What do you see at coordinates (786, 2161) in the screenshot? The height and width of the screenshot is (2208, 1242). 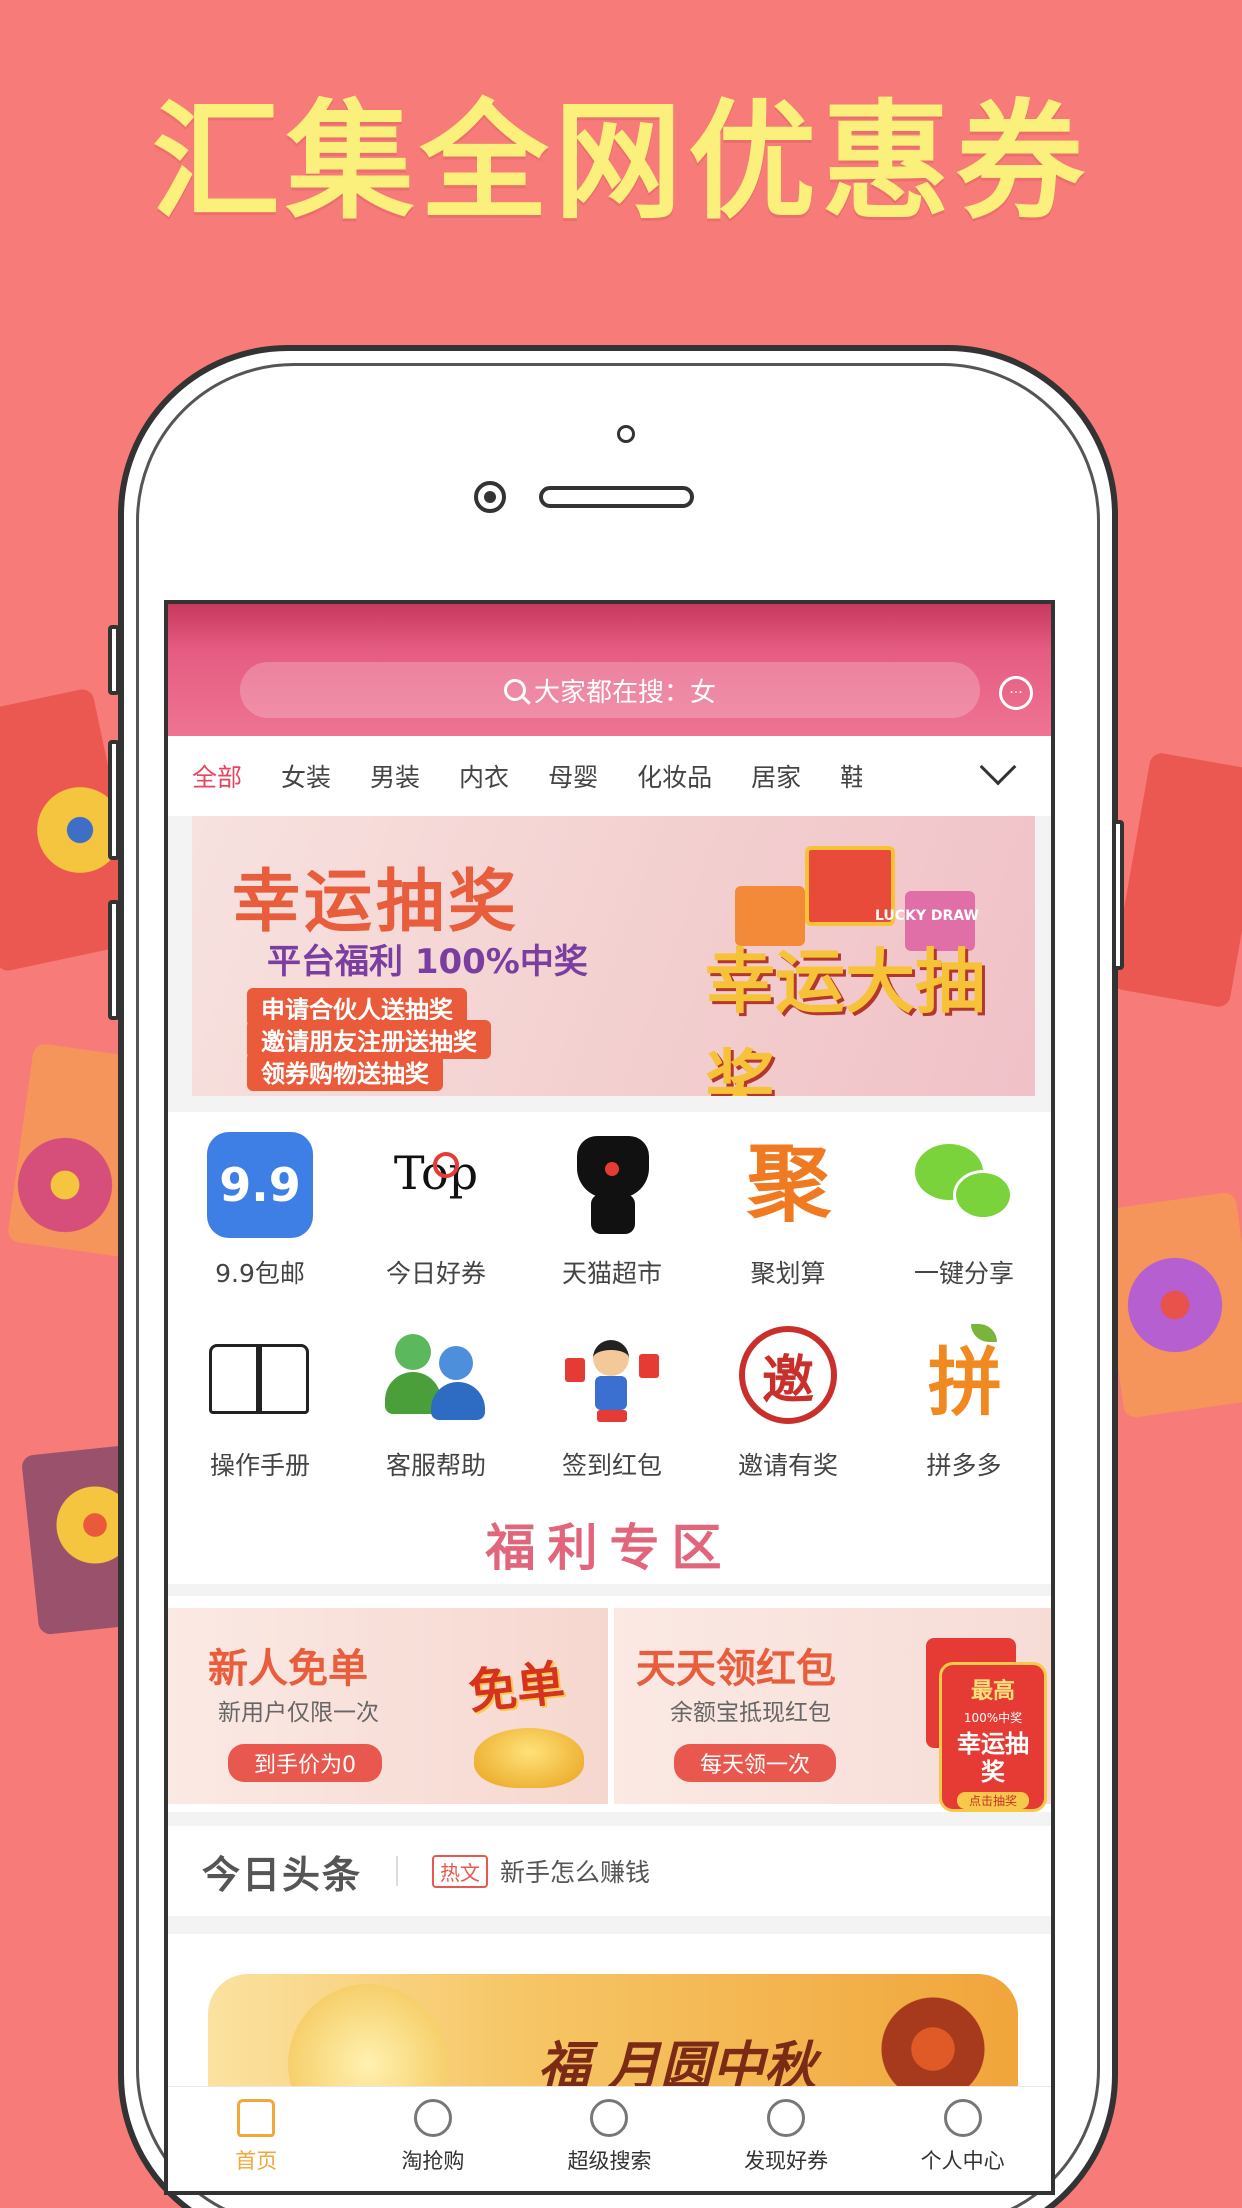 I see `nav-label: 发现好券` at bounding box center [786, 2161].